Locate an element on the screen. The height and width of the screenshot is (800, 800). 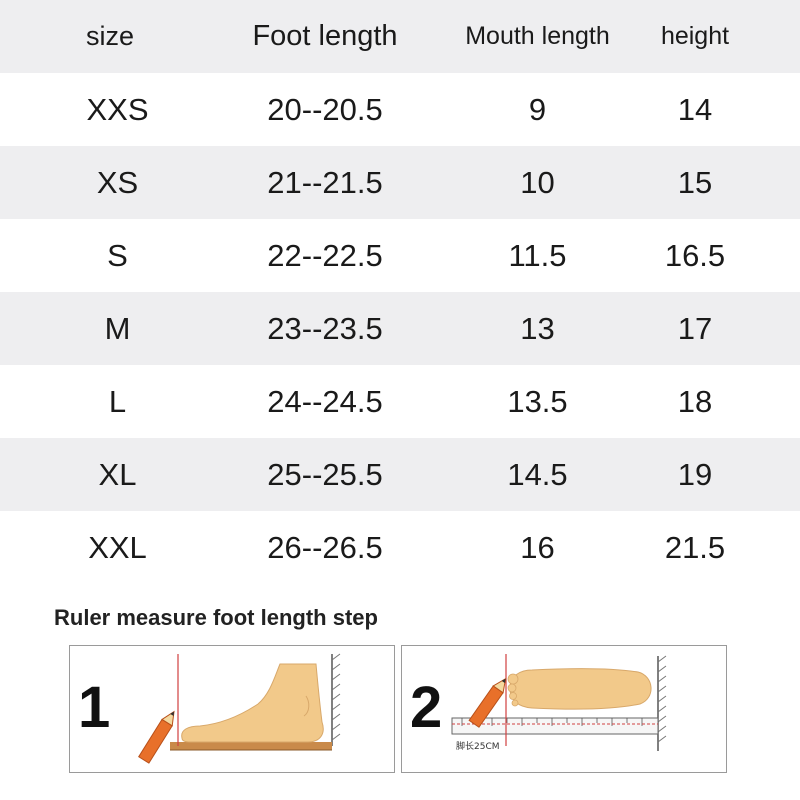
cell-foot-length: 20--20.5 is located at coordinates (325, 109).